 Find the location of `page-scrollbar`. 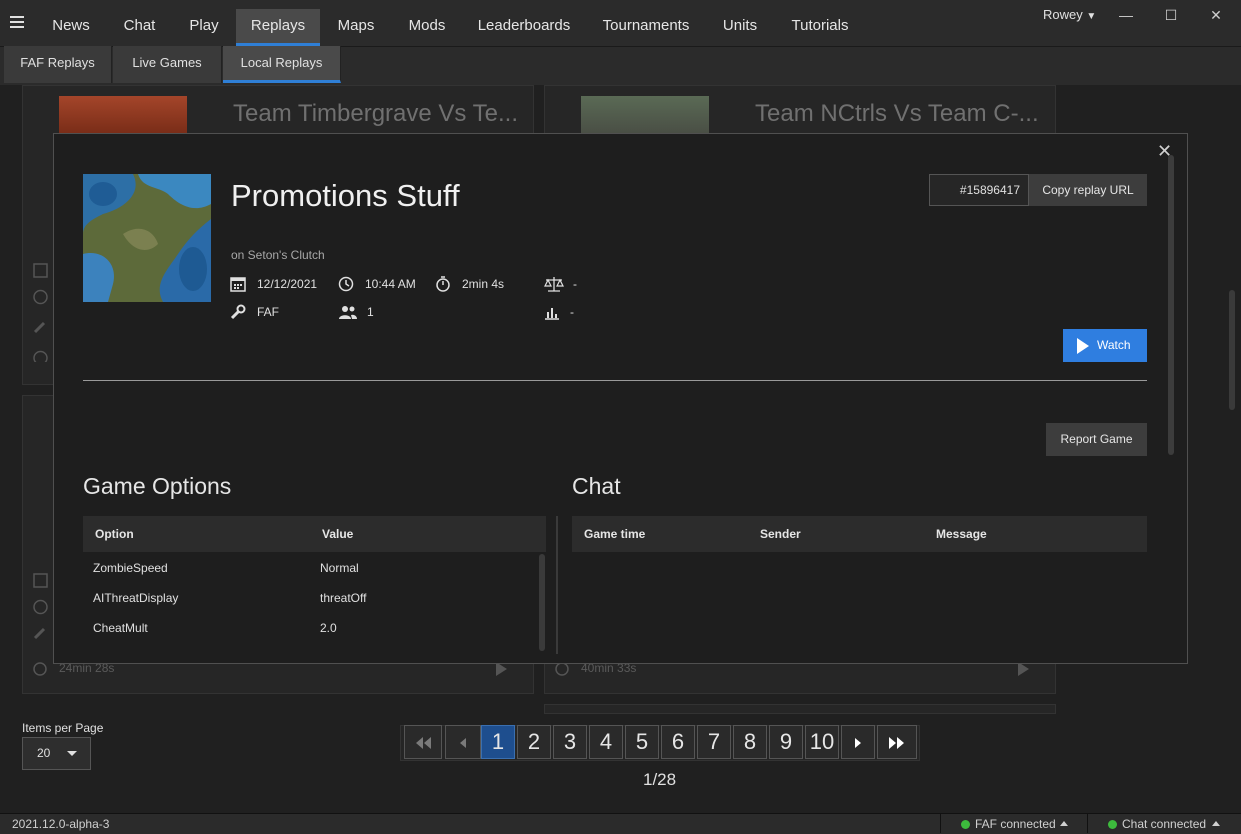

page-scrollbar is located at coordinates (1232, 350).